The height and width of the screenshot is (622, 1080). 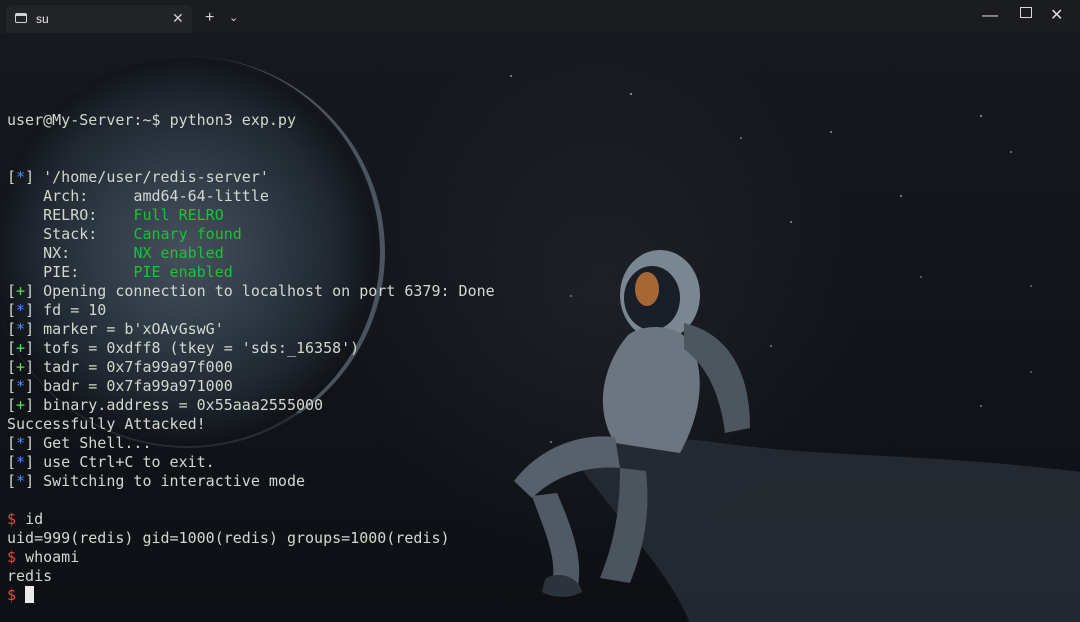 What do you see at coordinates (42, 19) in the screenshot?
I see `tab-title: su` at bounding box center [42, 19].